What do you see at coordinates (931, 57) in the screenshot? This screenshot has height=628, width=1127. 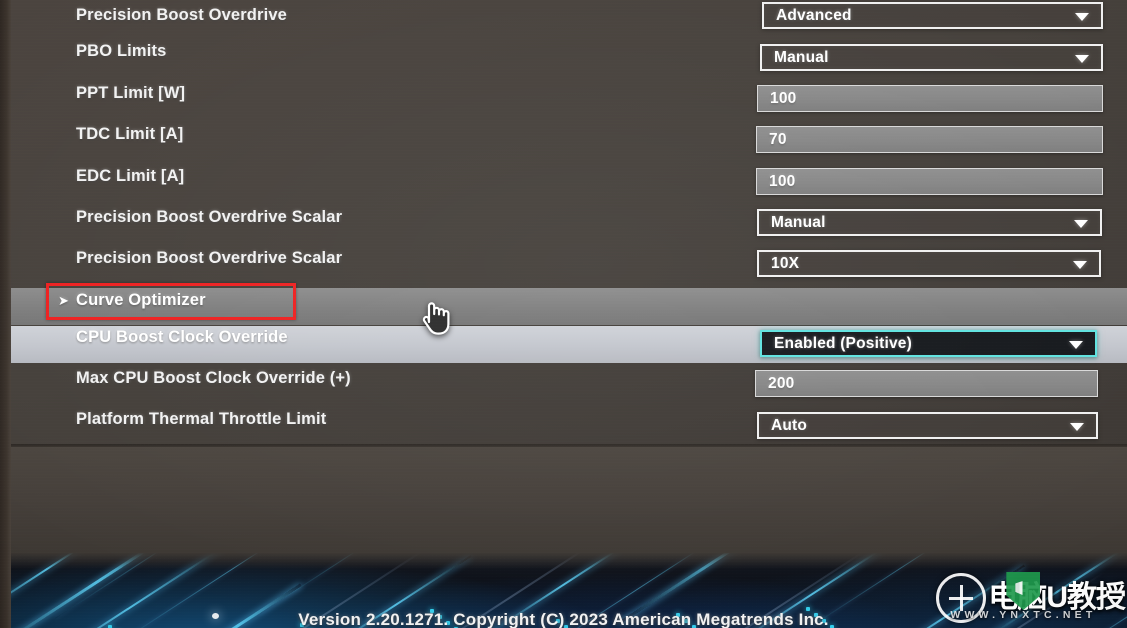 I see `dropdown-pbo-limits: Manual` at bounding box center [931, 57].